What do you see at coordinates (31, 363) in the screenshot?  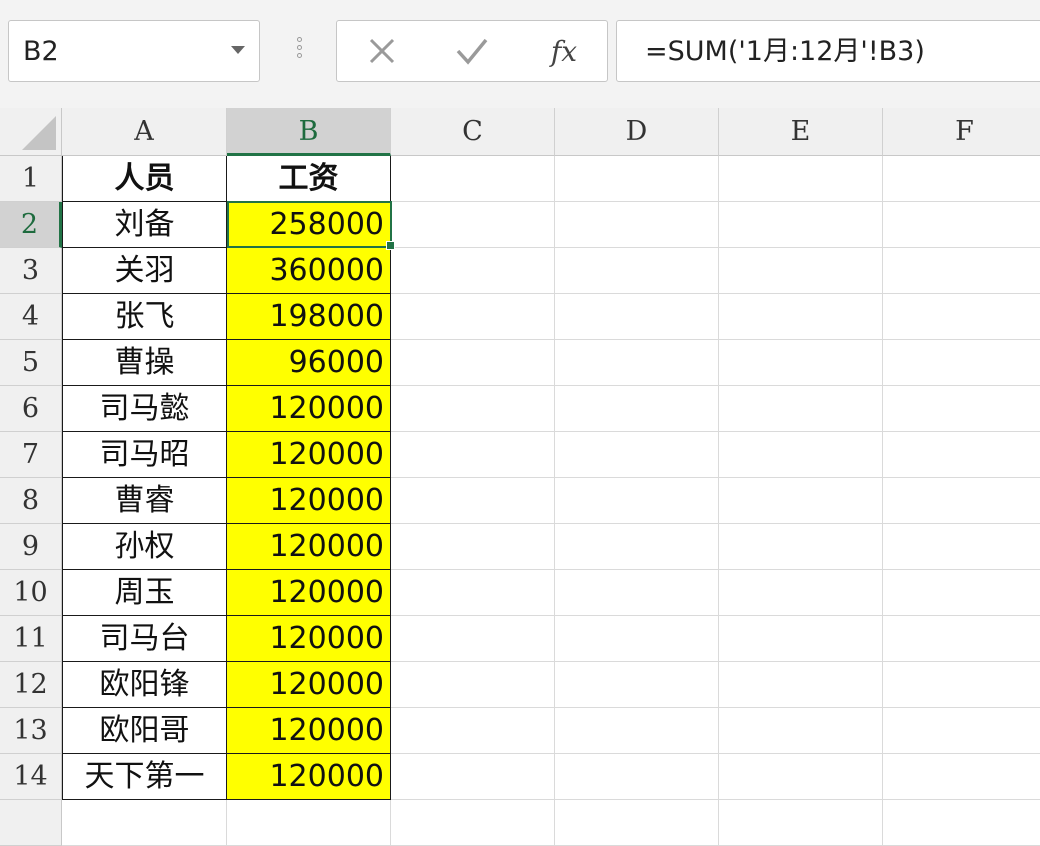 I see `row-header: 5` at bounding box center [31, 363].